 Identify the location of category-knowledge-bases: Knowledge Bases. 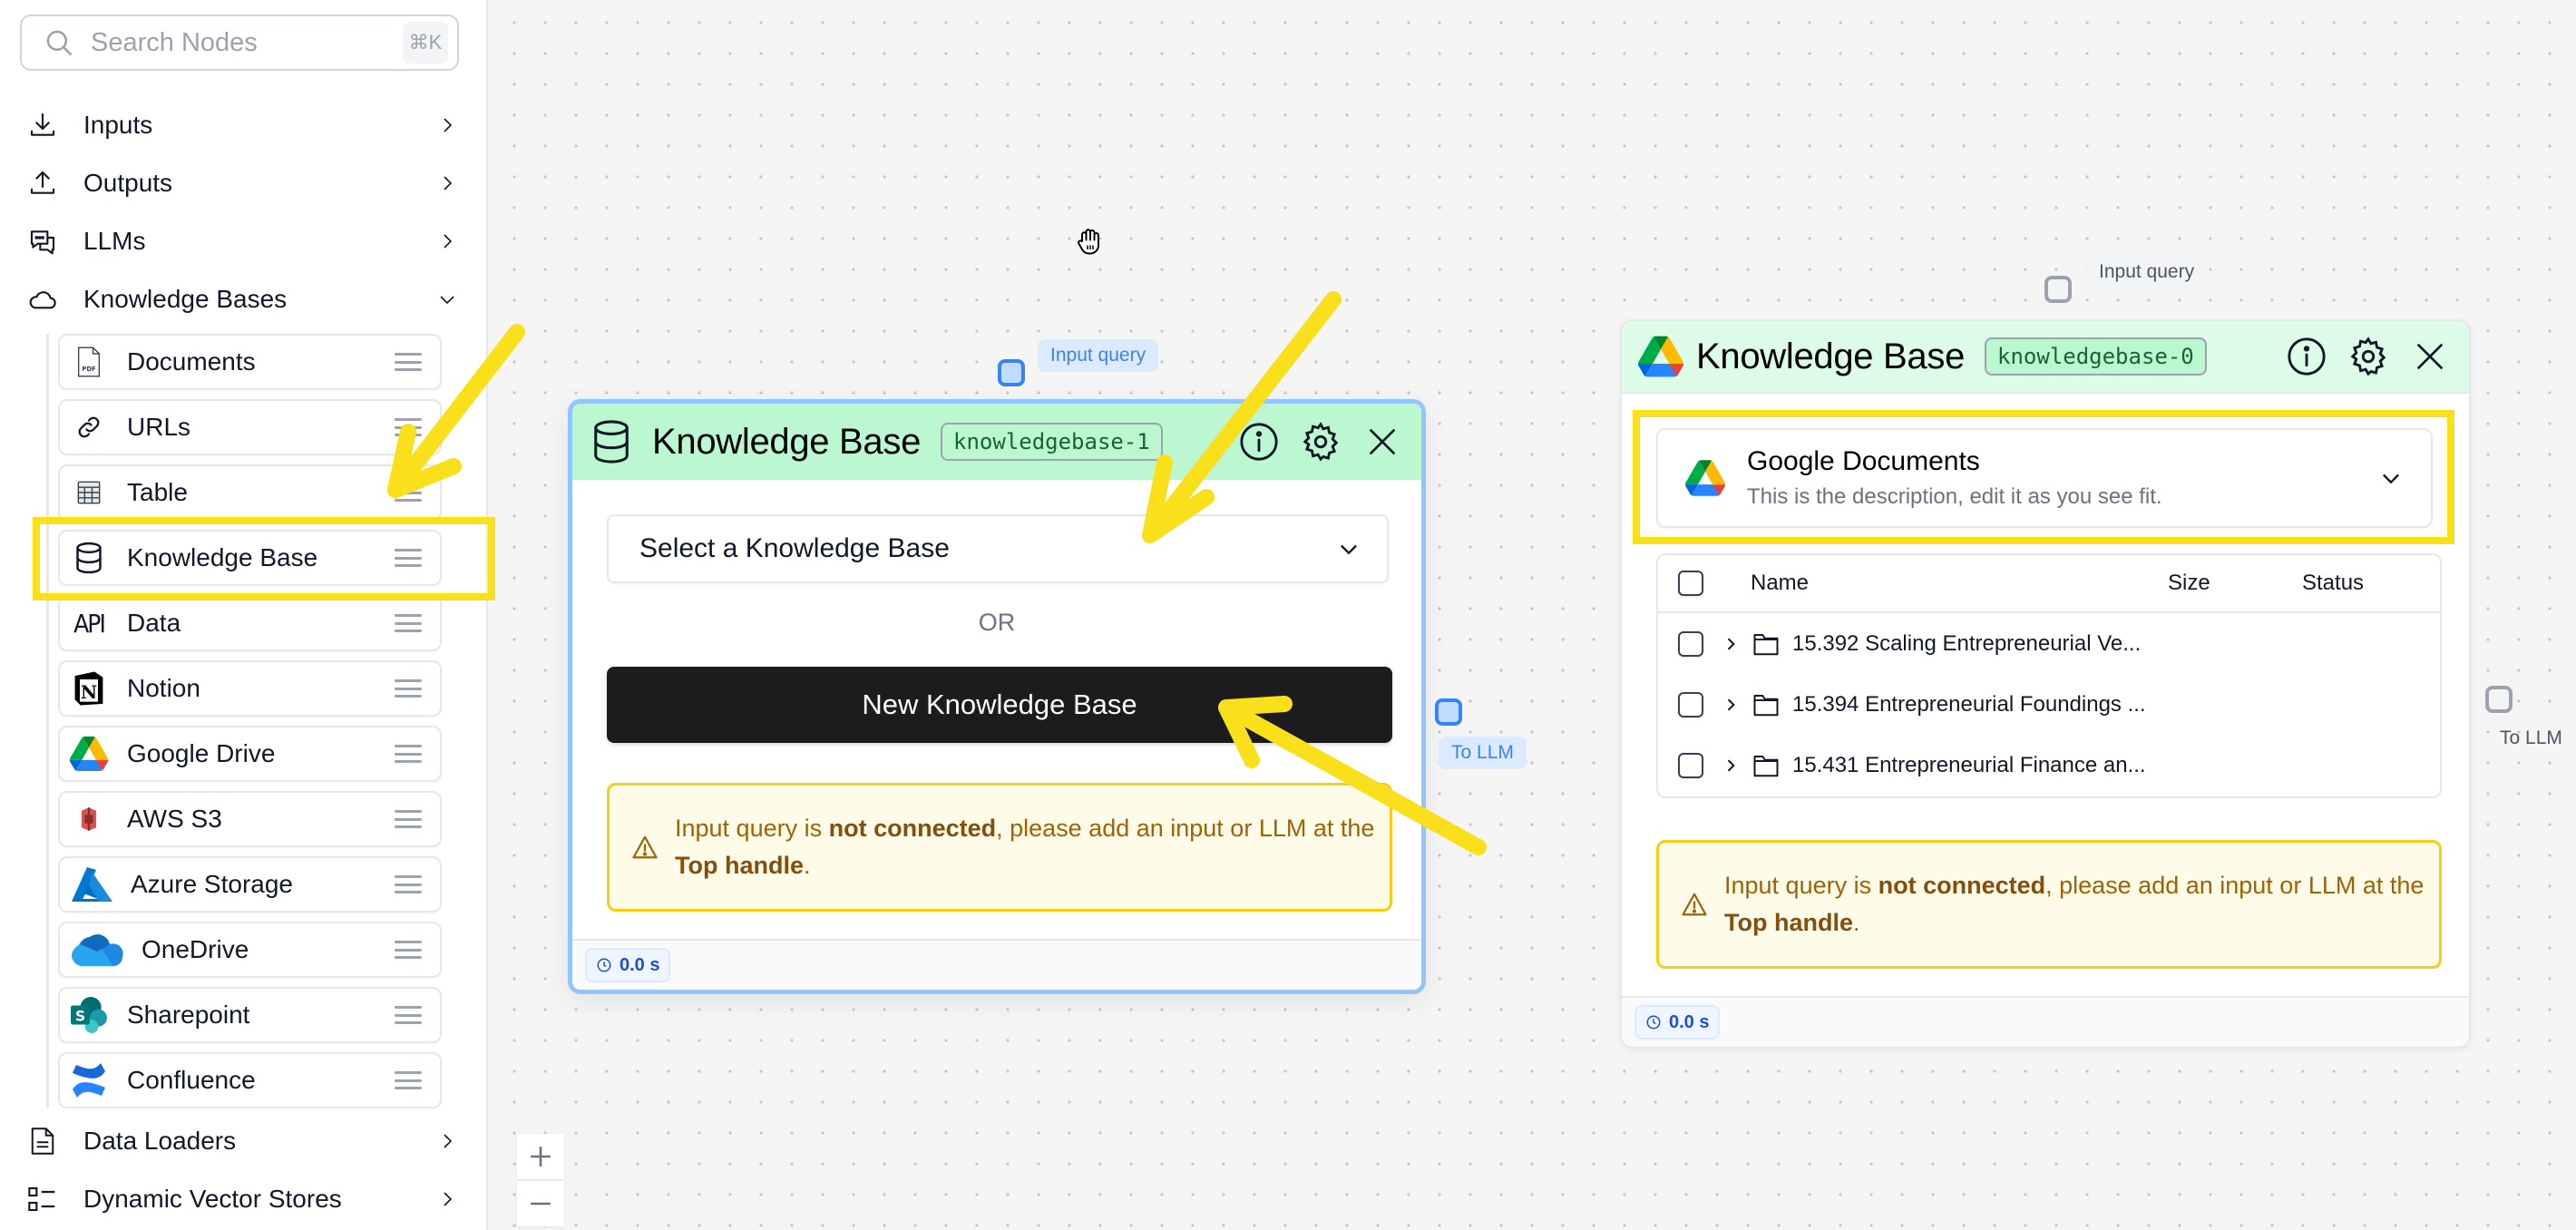
(242, 299).